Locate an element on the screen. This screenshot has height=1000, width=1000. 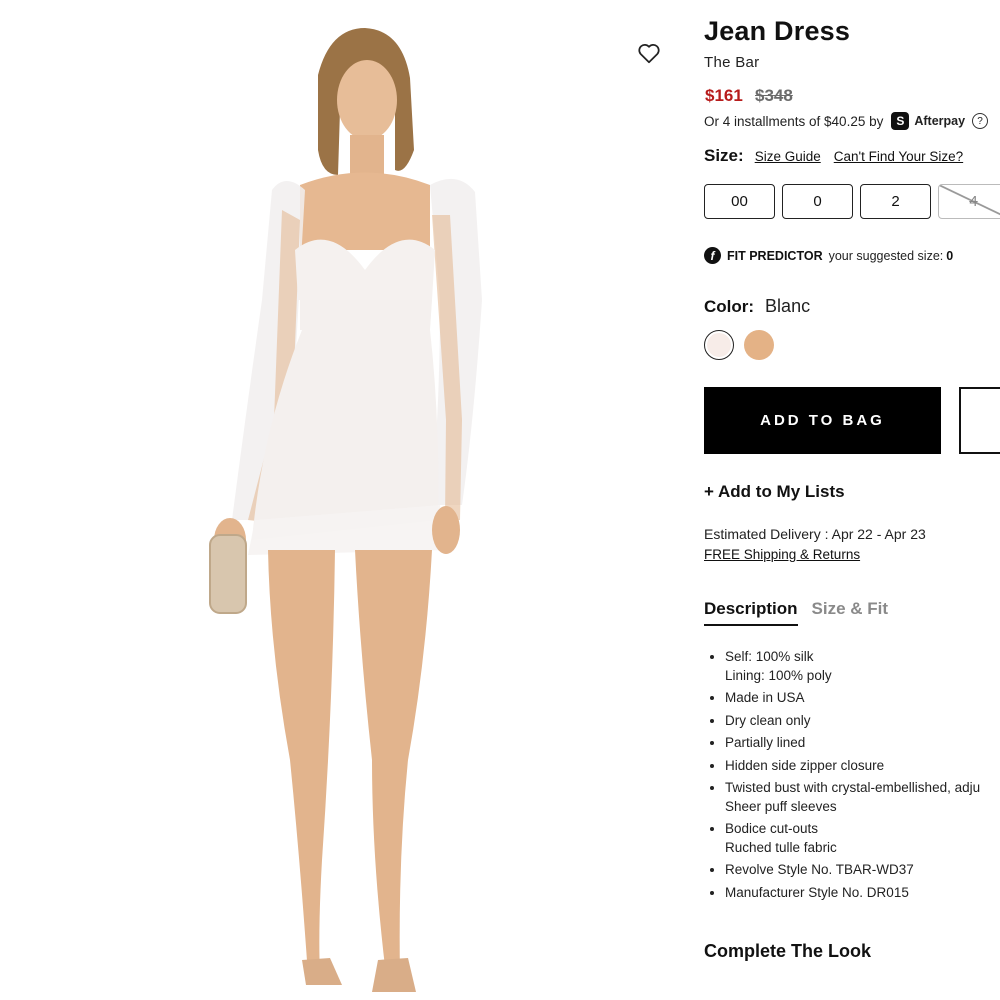
size-button-2: 2 is located at coordinates (895, 201).